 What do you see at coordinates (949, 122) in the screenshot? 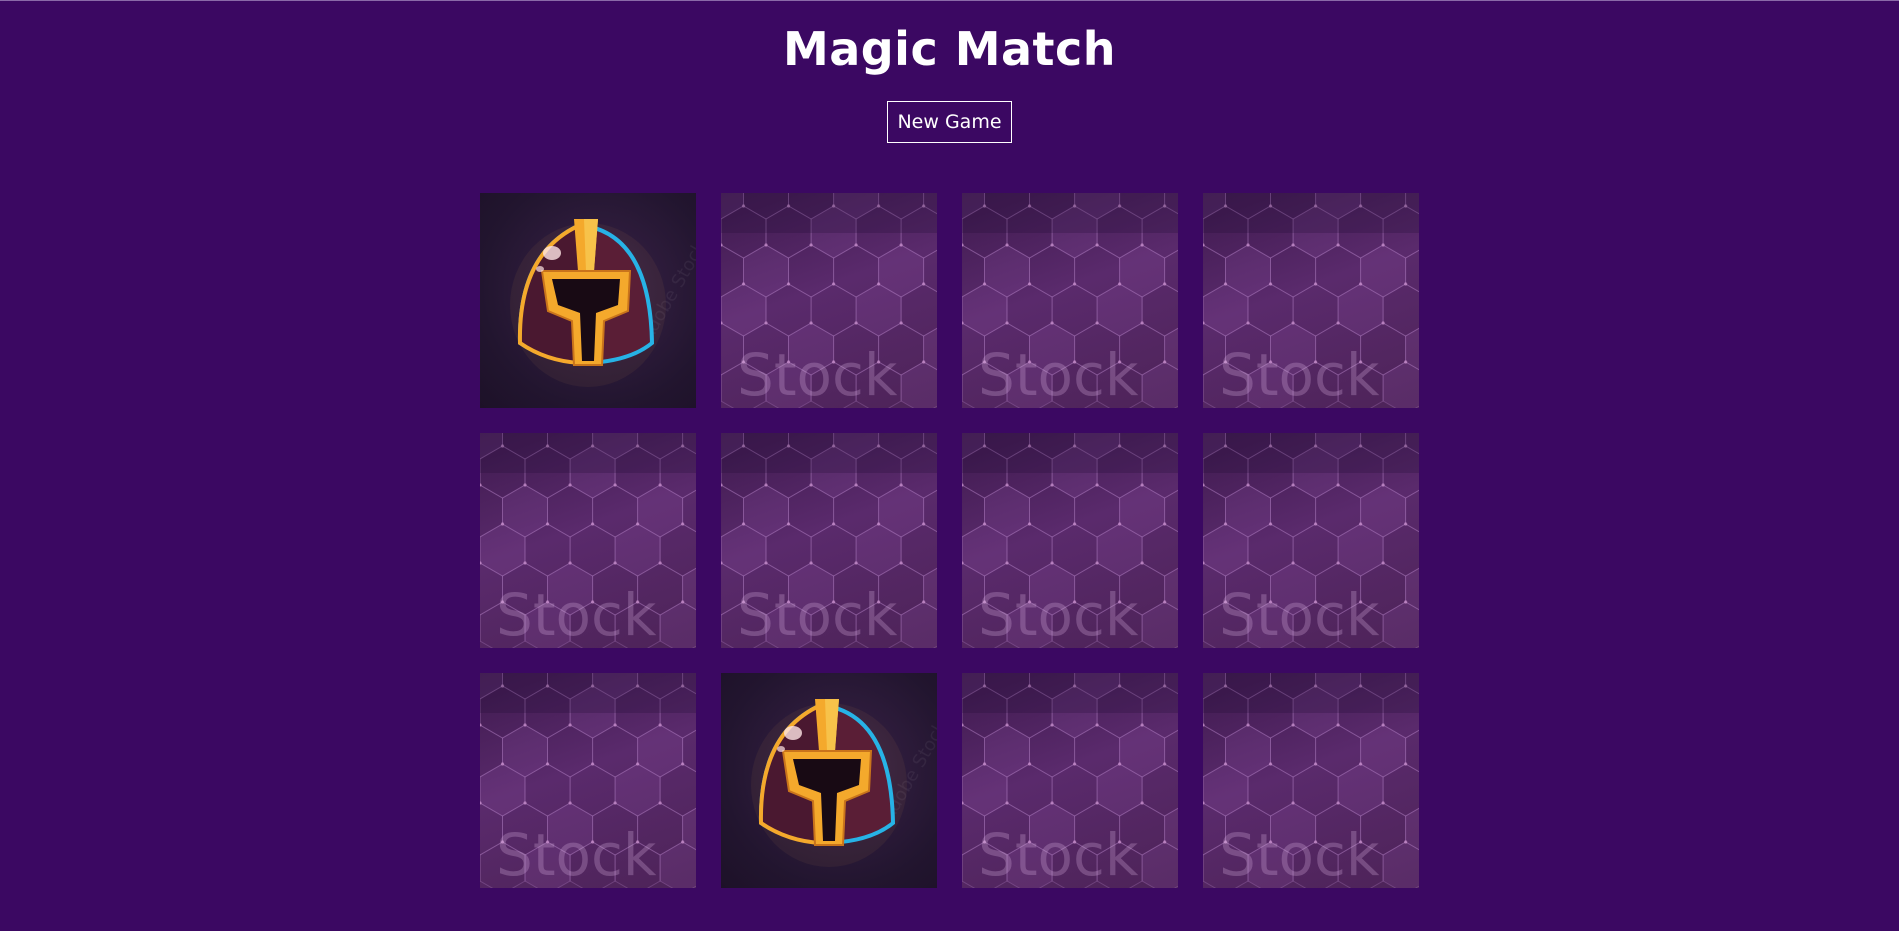
I see `new-game-button: New Game` at bounding box center [949, 122].